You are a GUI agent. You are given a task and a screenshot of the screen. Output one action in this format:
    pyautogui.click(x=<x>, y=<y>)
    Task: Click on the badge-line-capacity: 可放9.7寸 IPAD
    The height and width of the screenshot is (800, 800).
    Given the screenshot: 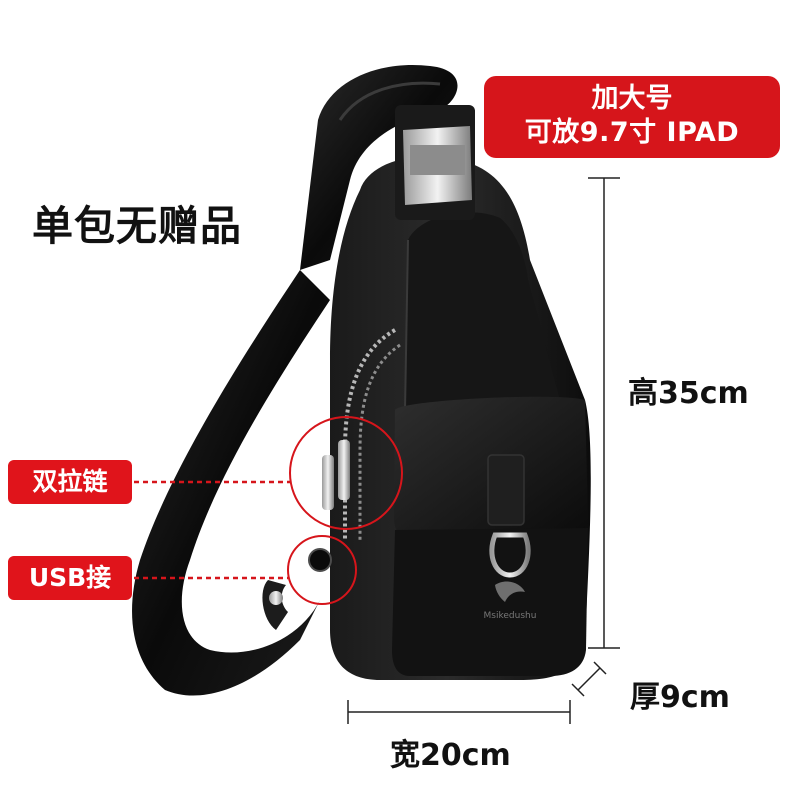 What is the action you would take?
    pyautogui.click(x=632, y=132)
    